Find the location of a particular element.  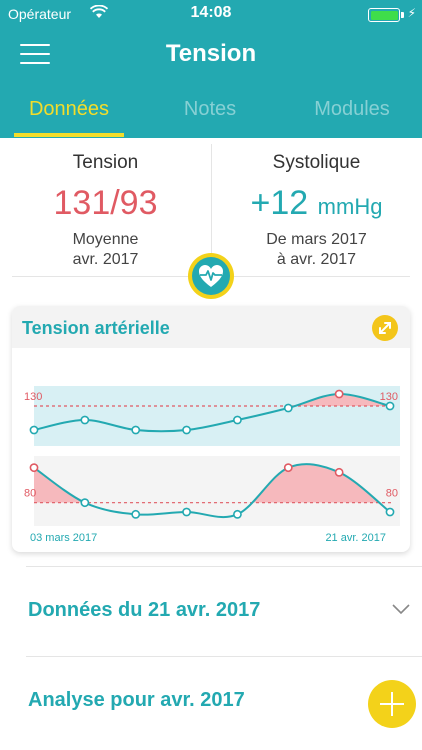

row-analyse-mois: Analyse pour avr. 2017 is located at coordinates (224, 701).